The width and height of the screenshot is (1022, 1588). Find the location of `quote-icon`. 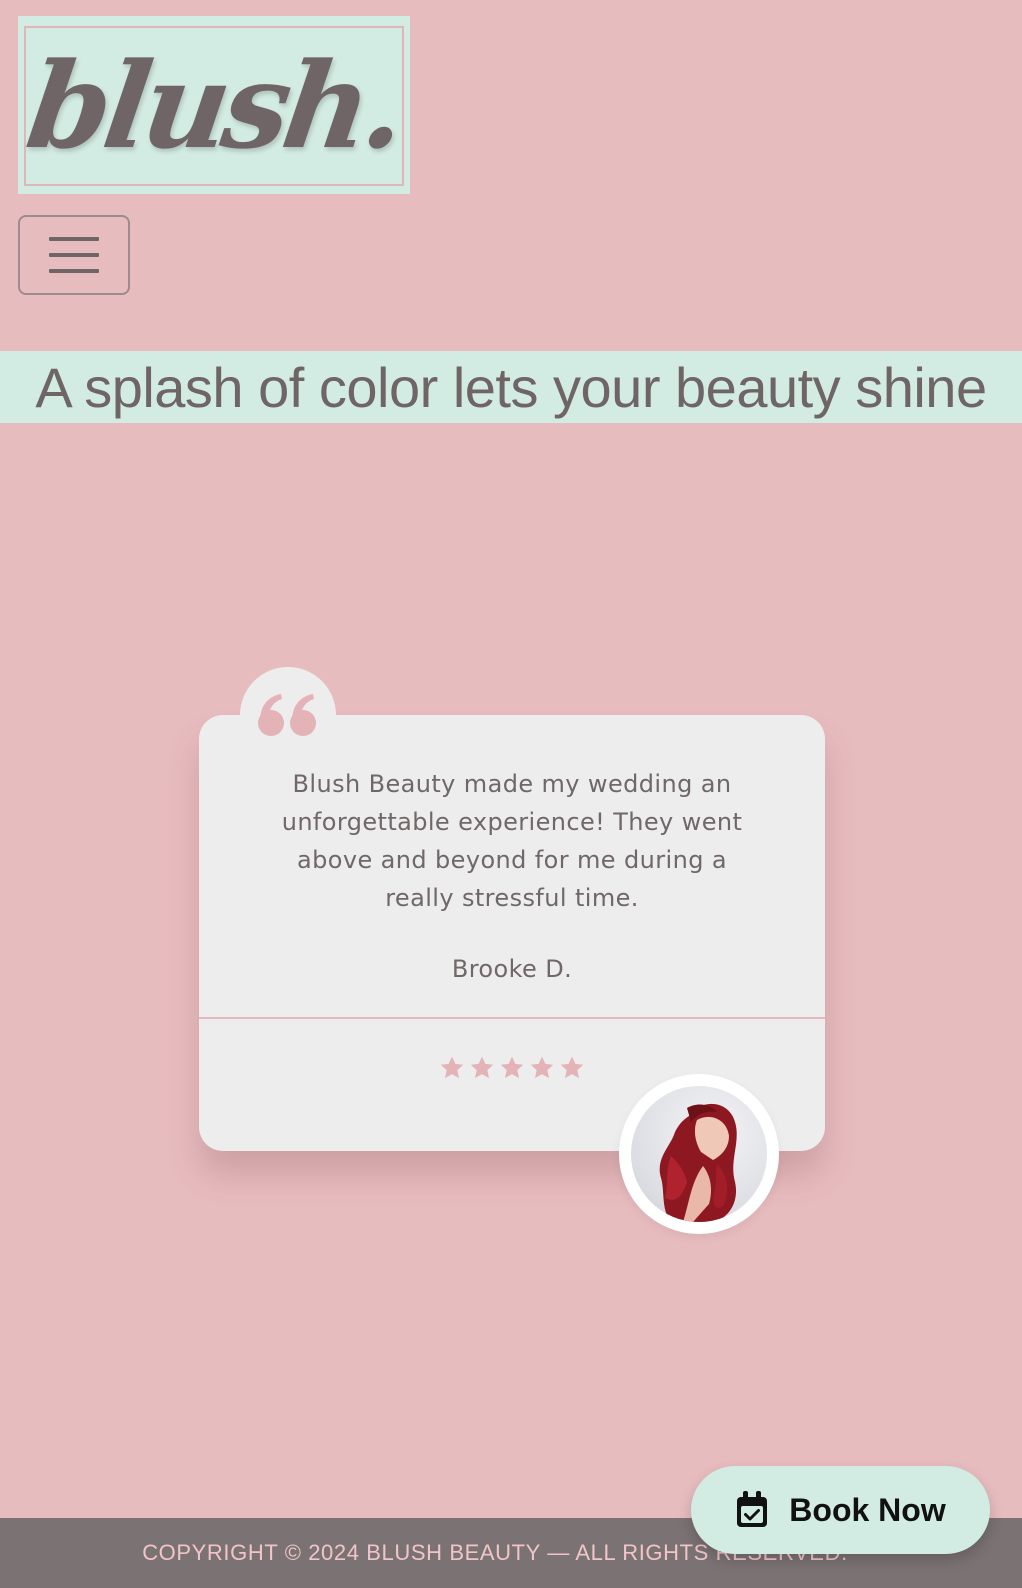

quote-icon is located at coordinates (287, 715).